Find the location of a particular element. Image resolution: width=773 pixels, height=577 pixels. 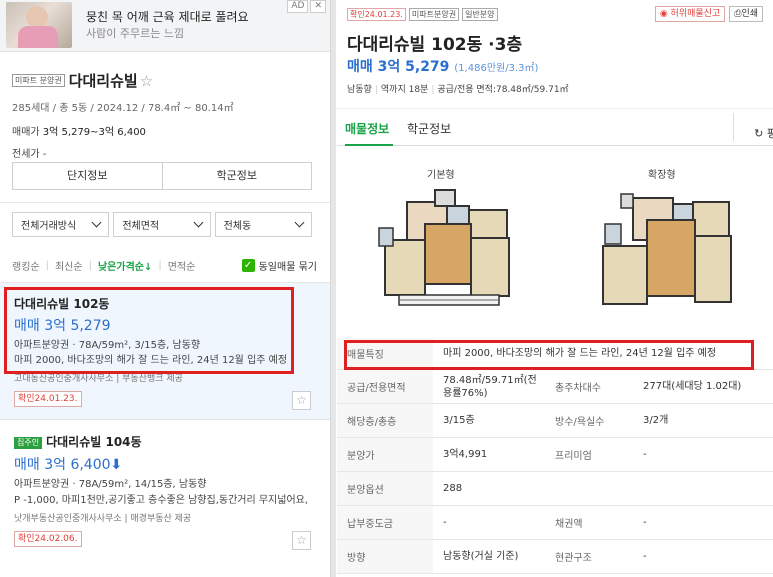

detail-title: 다대리슈빌 102동 ·3층 is located at coordinates (435, 45).